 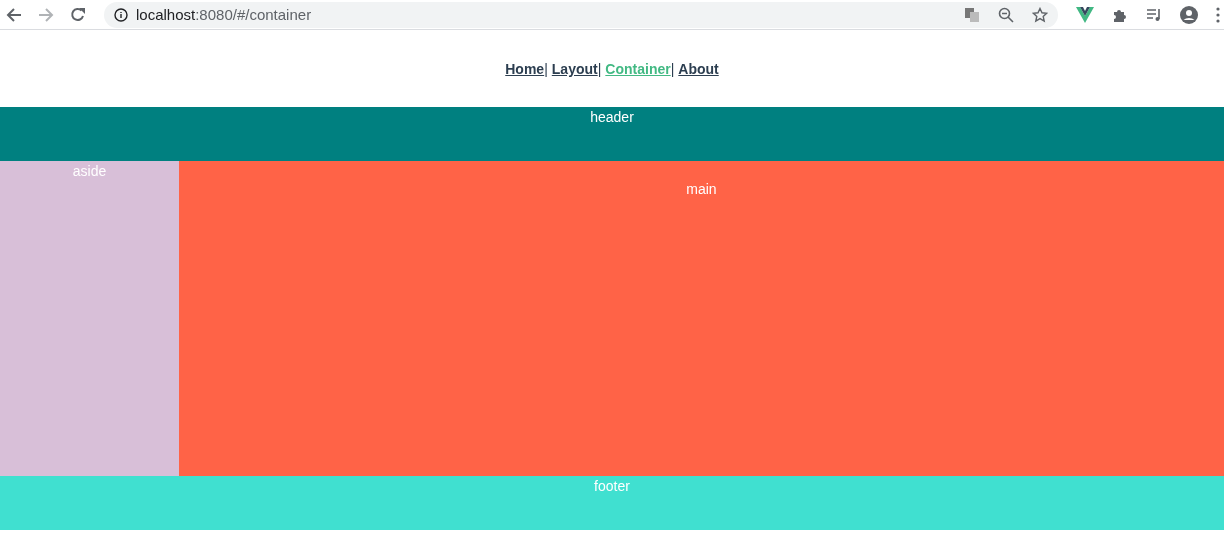 What do you see at coordinates (574, 69) in the screenshot?
I see `nav-link: Layout` at bounding box center [574, 69].